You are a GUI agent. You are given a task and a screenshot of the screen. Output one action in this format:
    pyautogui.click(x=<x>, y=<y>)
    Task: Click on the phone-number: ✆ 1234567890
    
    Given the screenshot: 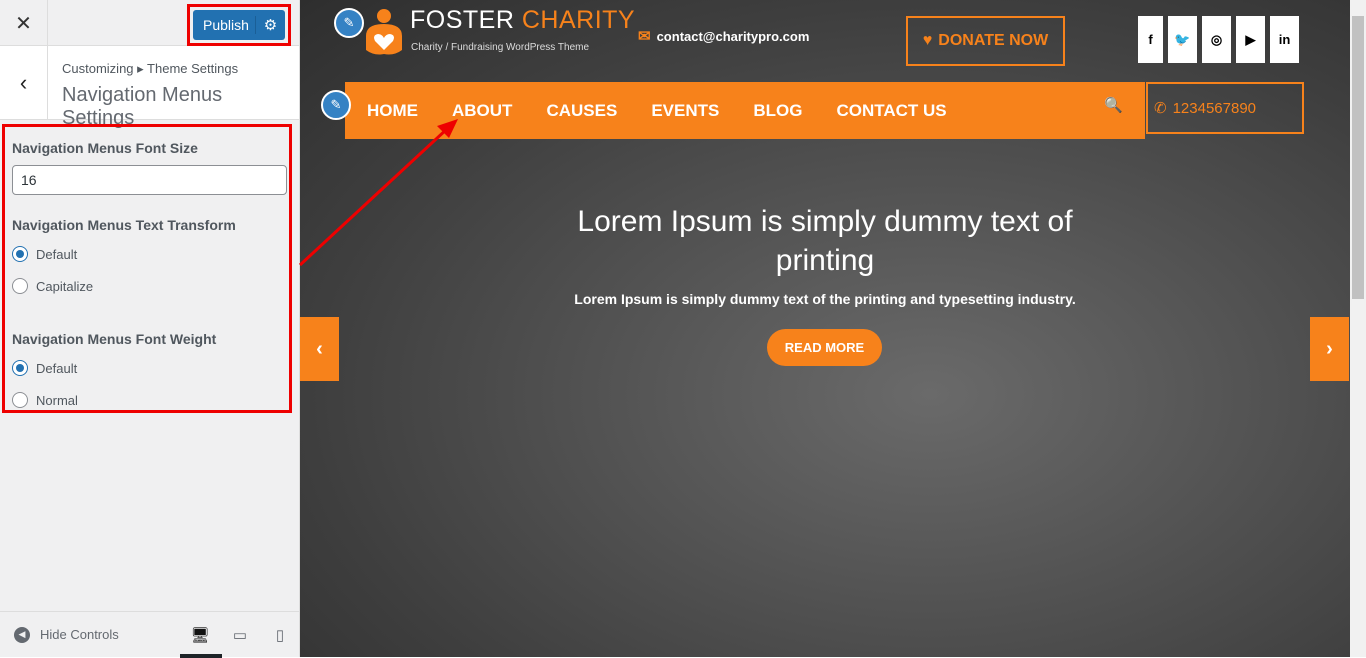 What is the action you would take?
    pyautogui.click(x=1225, y=108)
    